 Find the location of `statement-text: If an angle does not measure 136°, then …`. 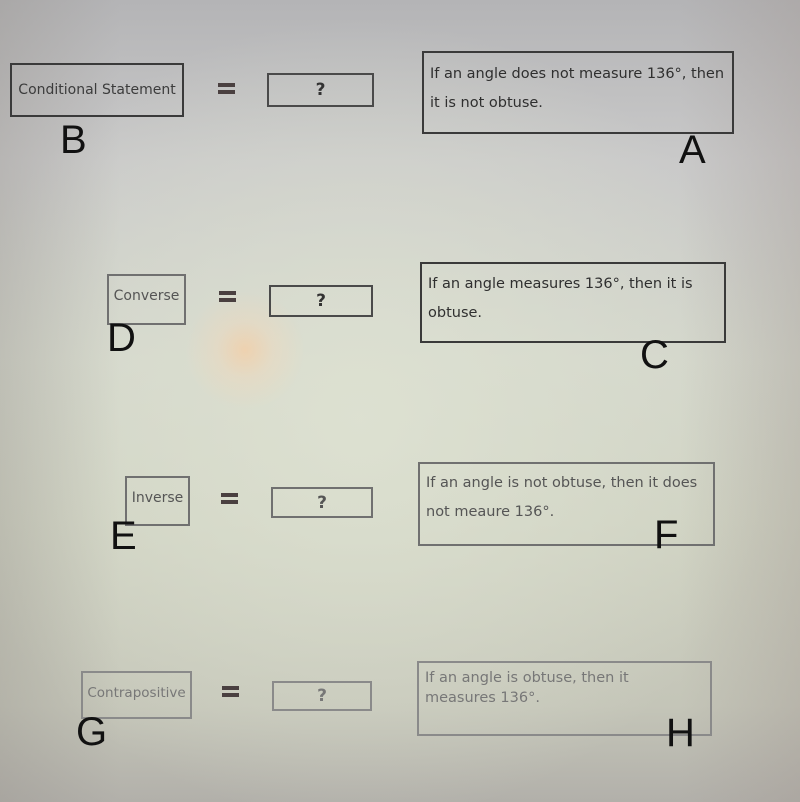

statement-text: If an angle does not measure 136°, then … is located at coordinates (577, 88).